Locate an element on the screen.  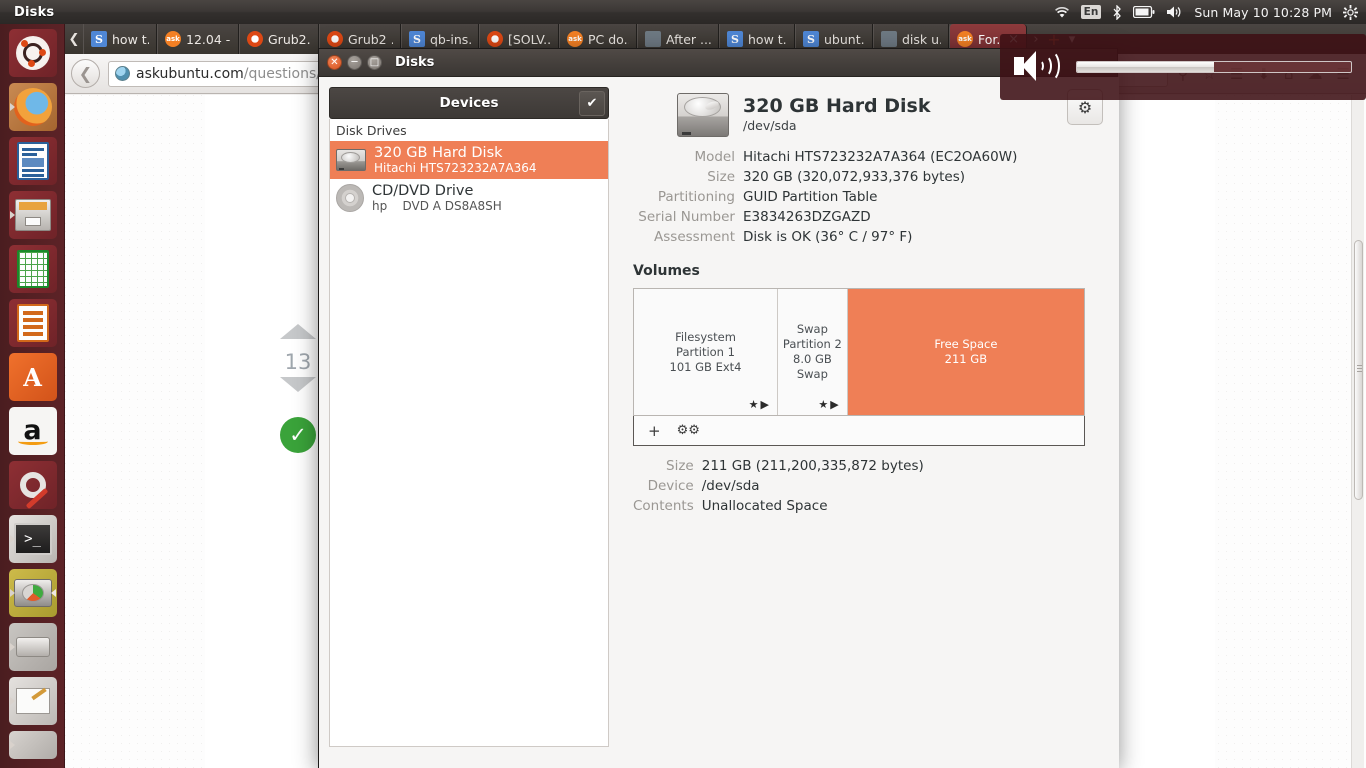
drive-info-row: Assessment Disk is OK (36° C / 97° F) is located at coordinates (825, 237).